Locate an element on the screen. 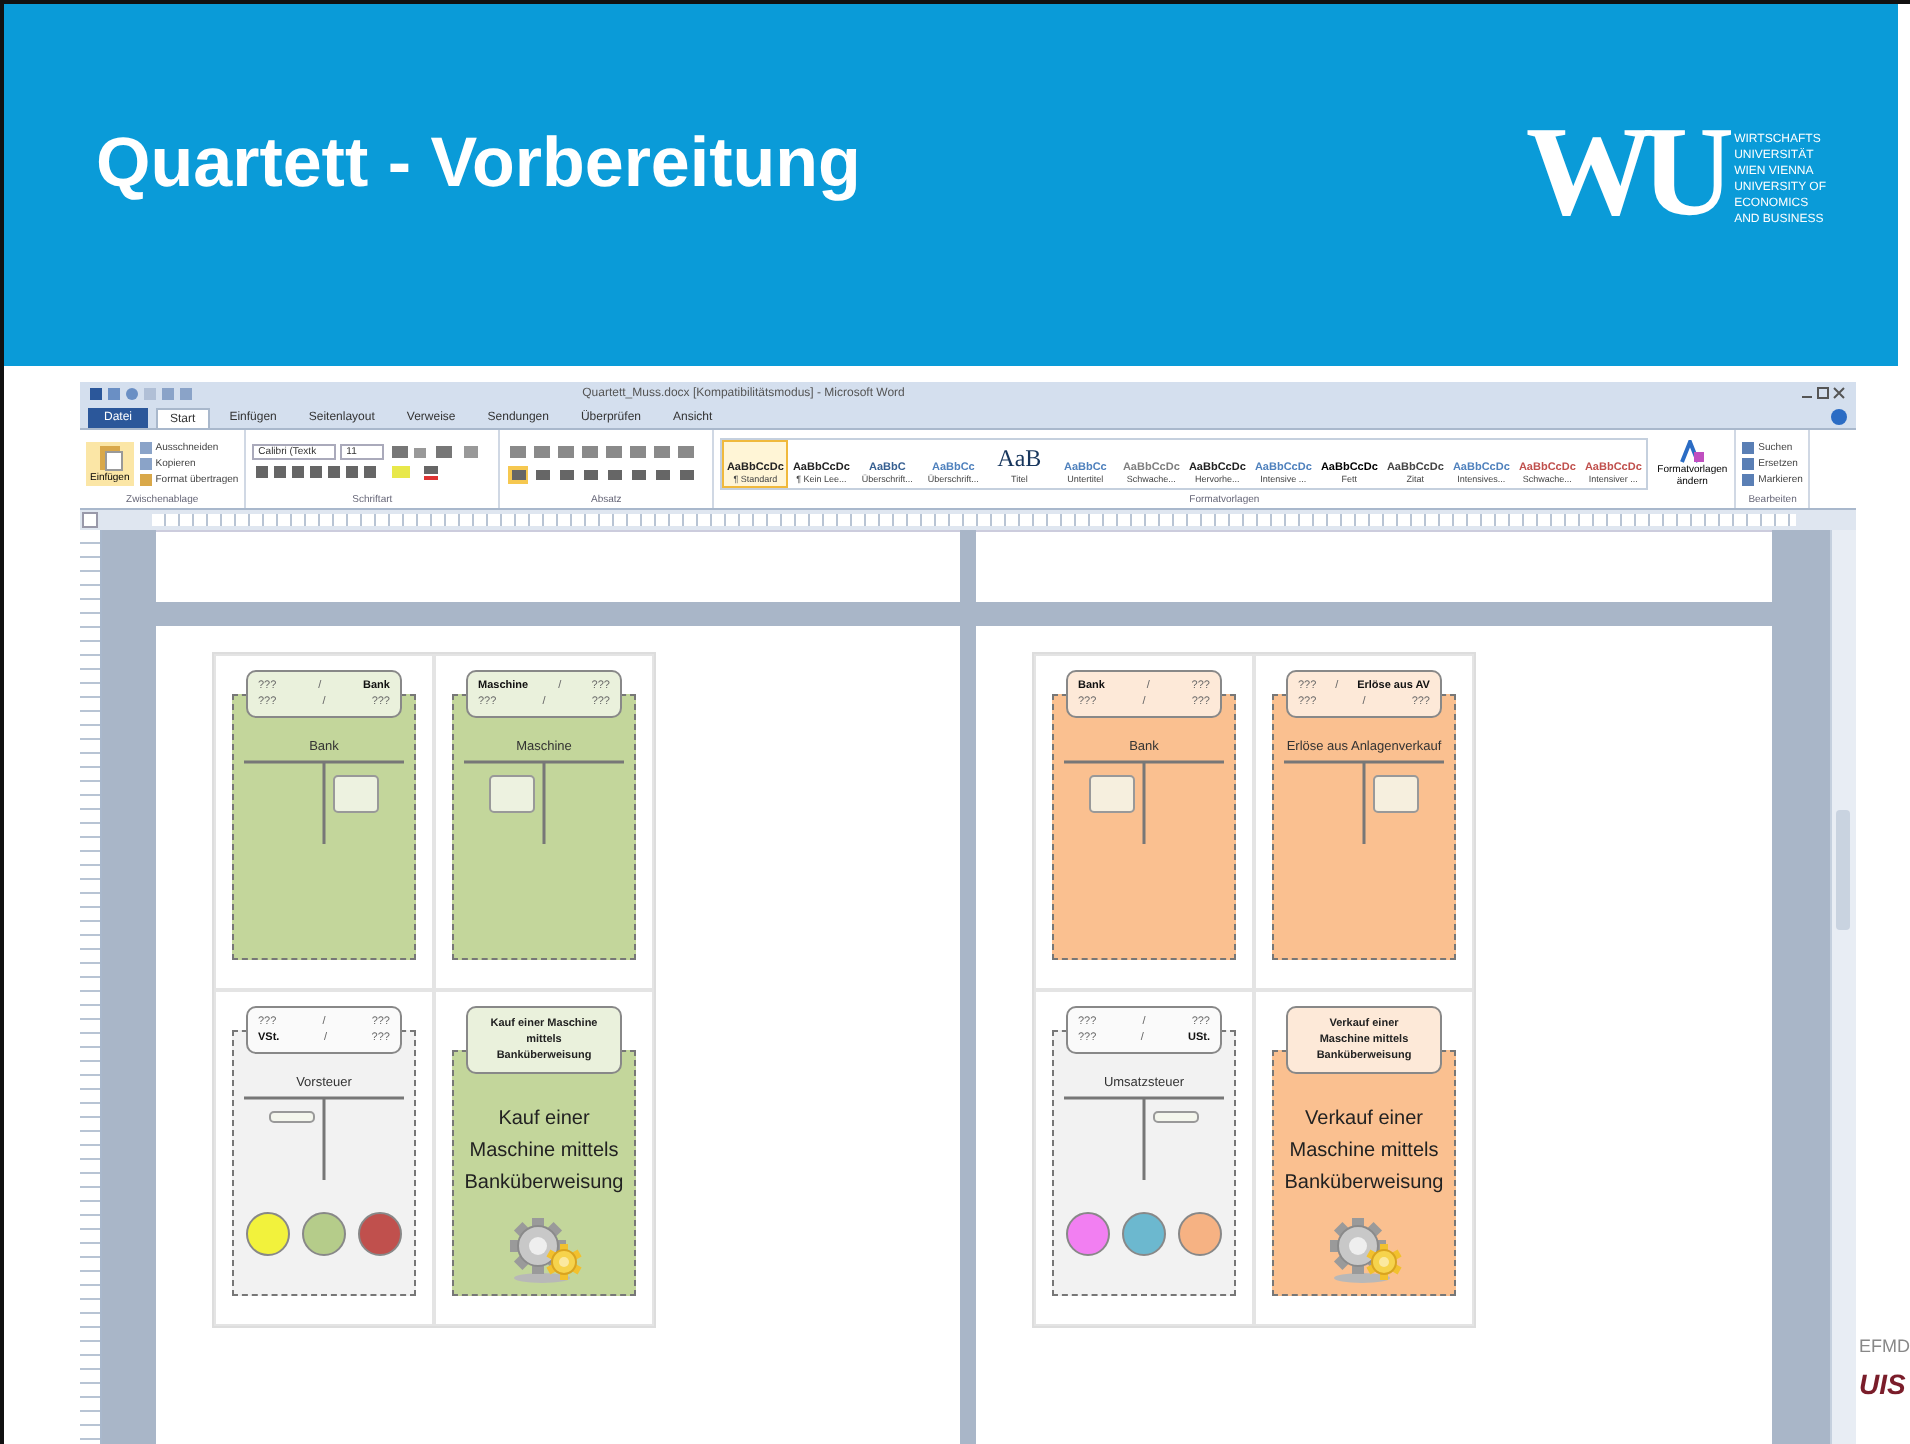 This screenshot has width=1910, height=1444. event-text: Verkauf einer Maschine mittels Banküberweisung is located at coordinates (1364, 1152).